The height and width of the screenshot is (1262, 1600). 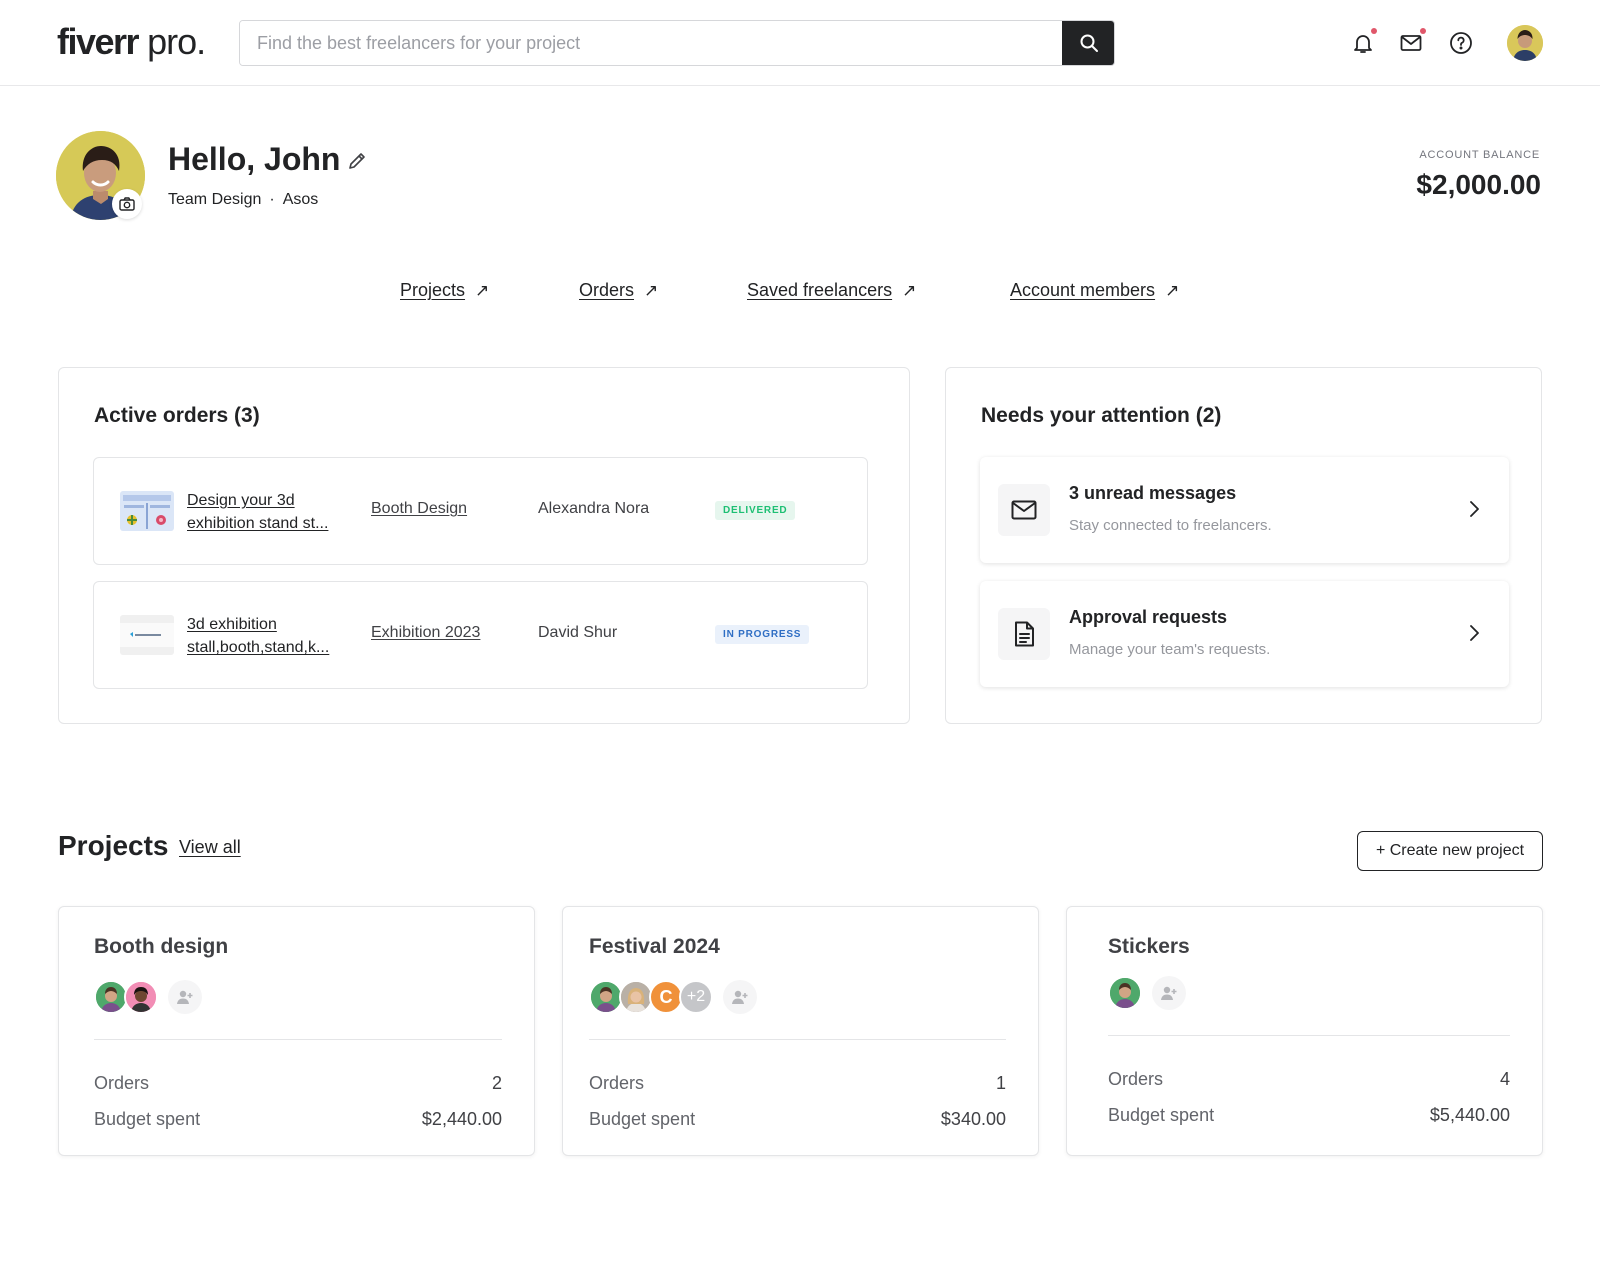 I want to click on help-icon, so click(x=1461, y=43).